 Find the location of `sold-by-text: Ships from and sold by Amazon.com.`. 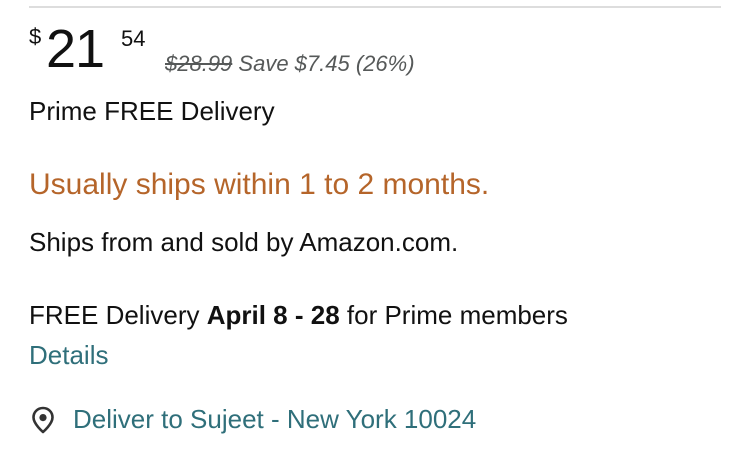

sold-by-text: Ships from and sold by Amazon.com. is located at coordinates (244, 242).